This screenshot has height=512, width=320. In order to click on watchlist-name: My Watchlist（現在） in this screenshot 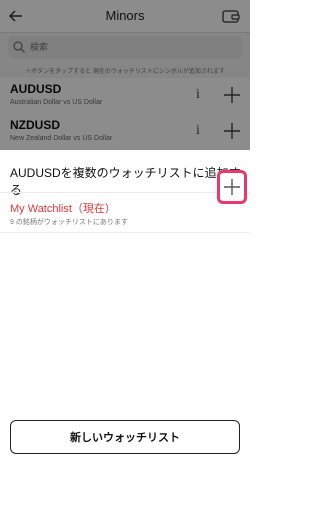, I will do `click(63, 209)`.